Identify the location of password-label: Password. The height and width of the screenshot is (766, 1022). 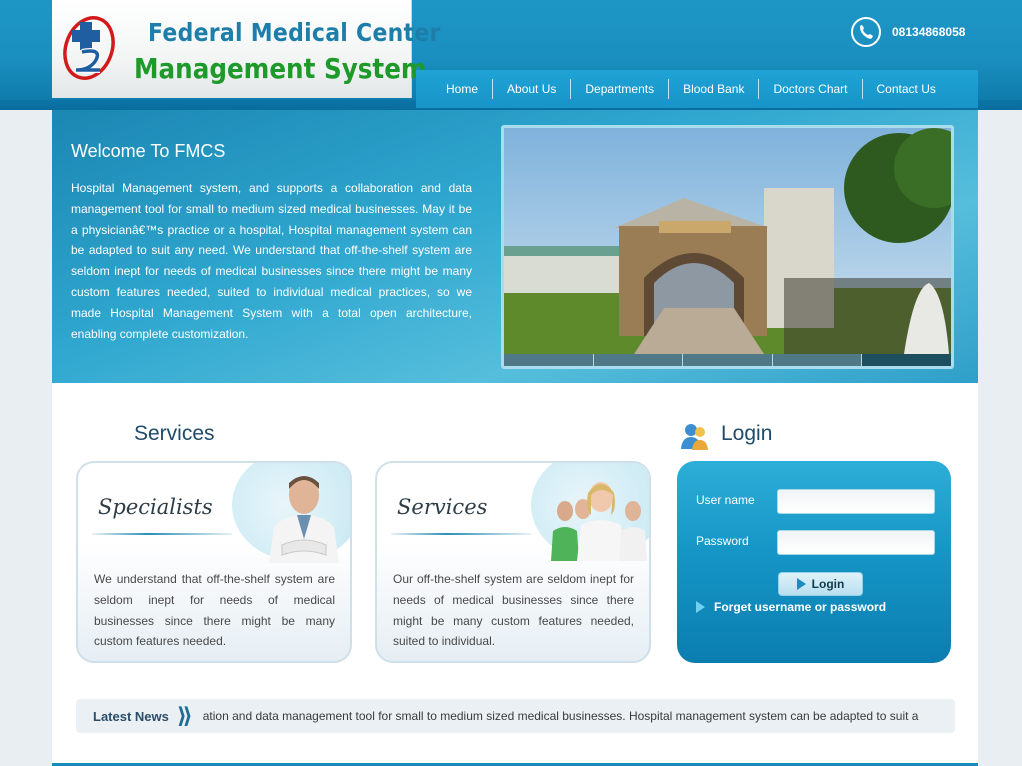
(722, 541).